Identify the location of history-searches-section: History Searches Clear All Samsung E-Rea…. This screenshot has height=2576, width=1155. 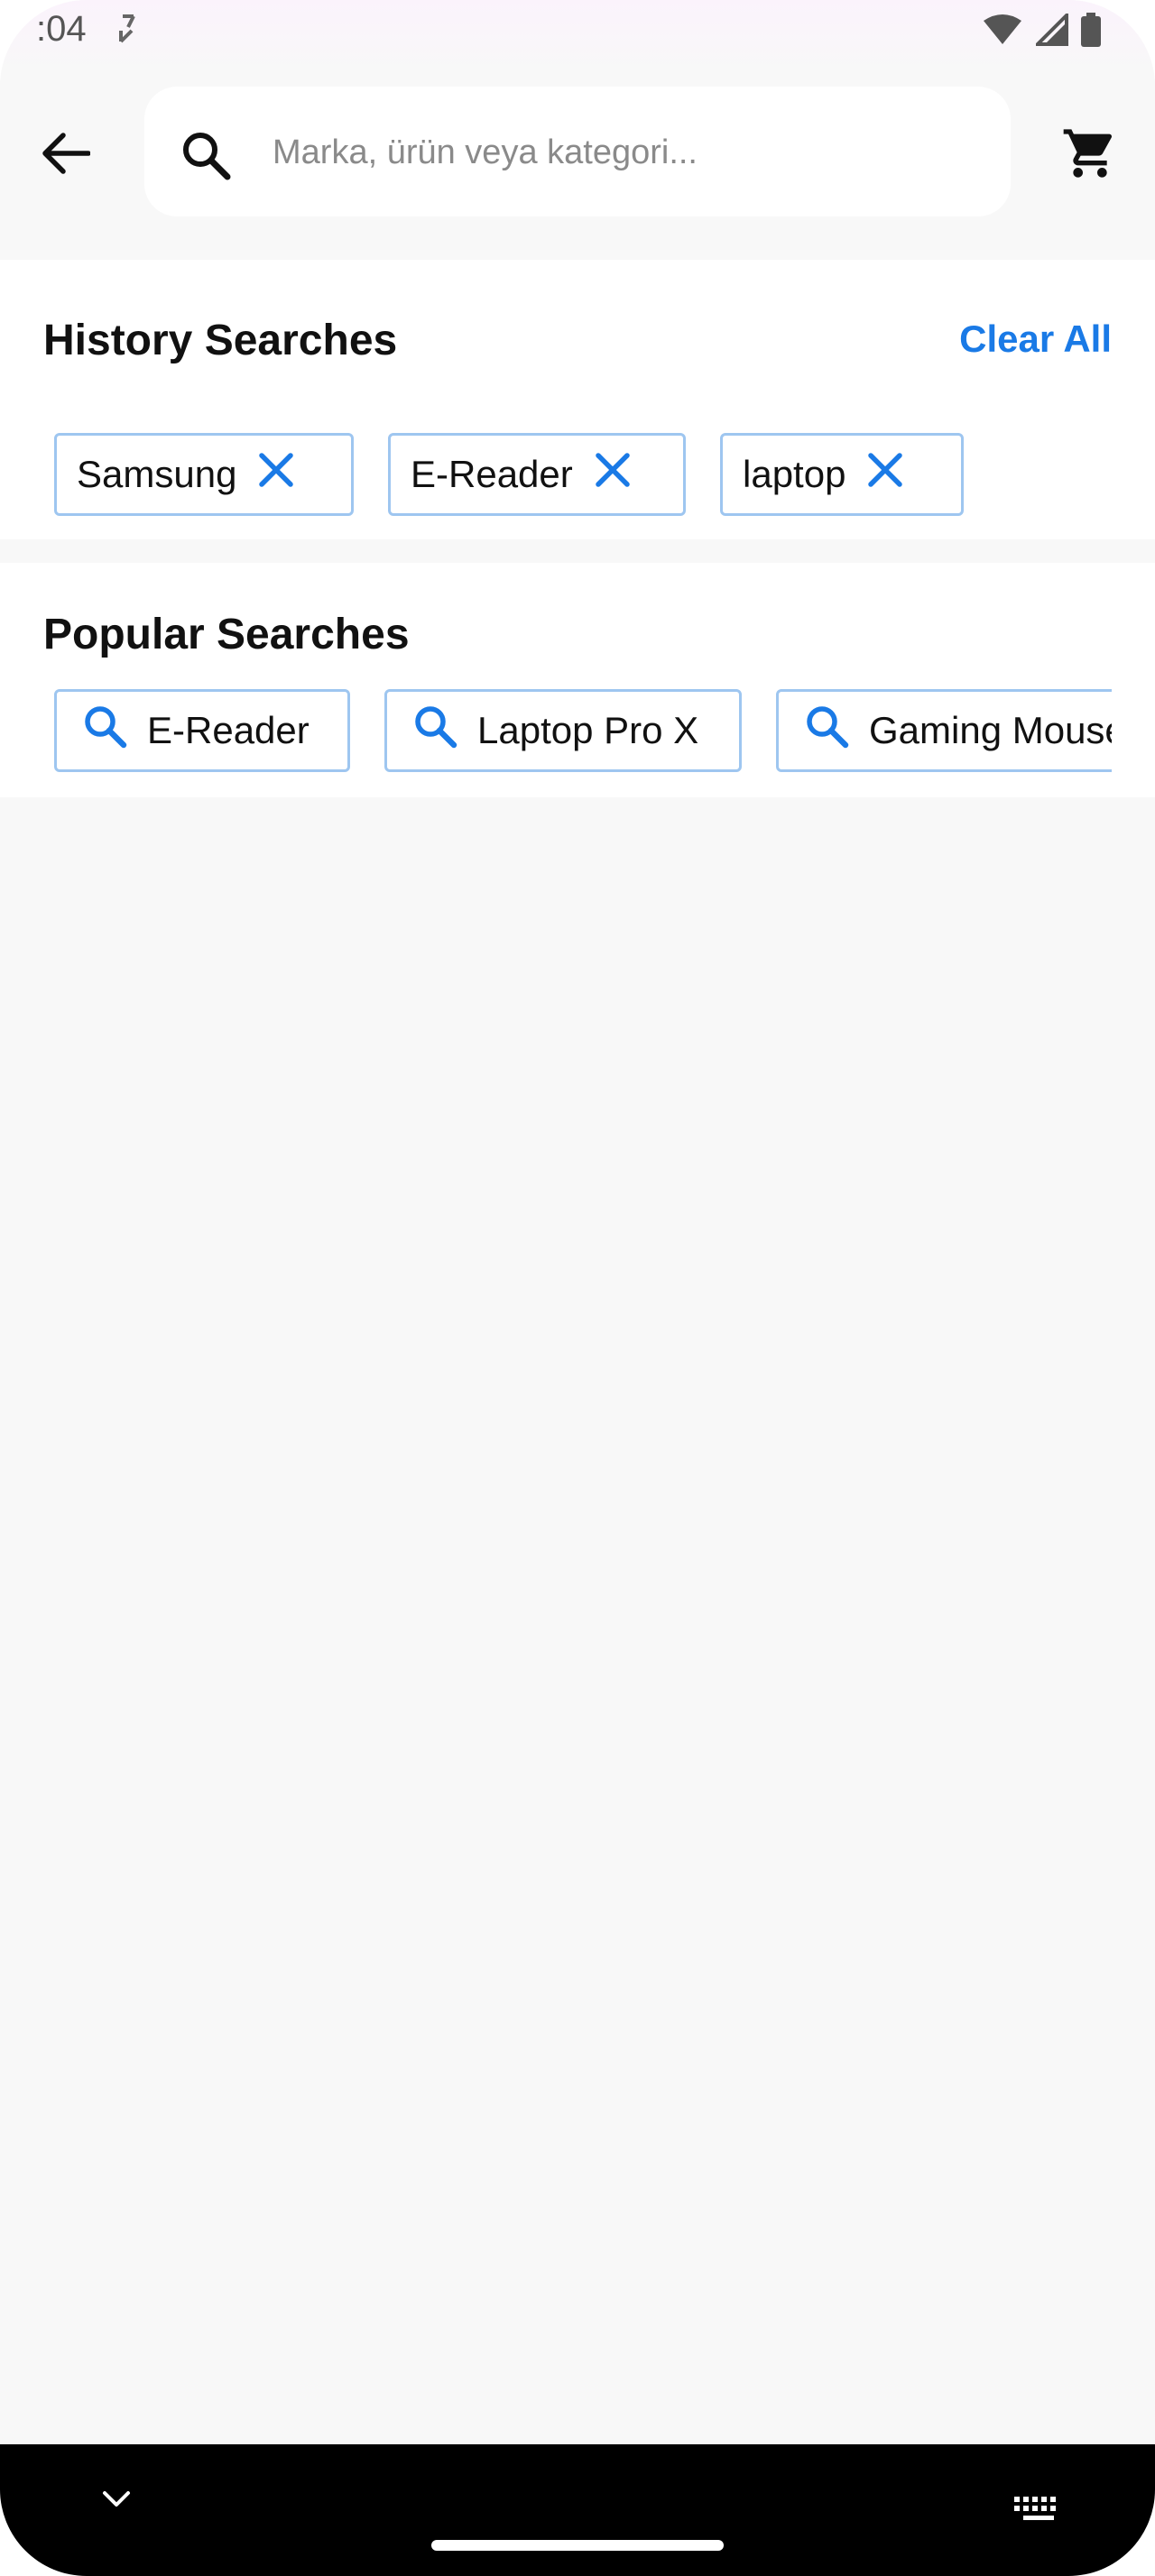
(577, 399).